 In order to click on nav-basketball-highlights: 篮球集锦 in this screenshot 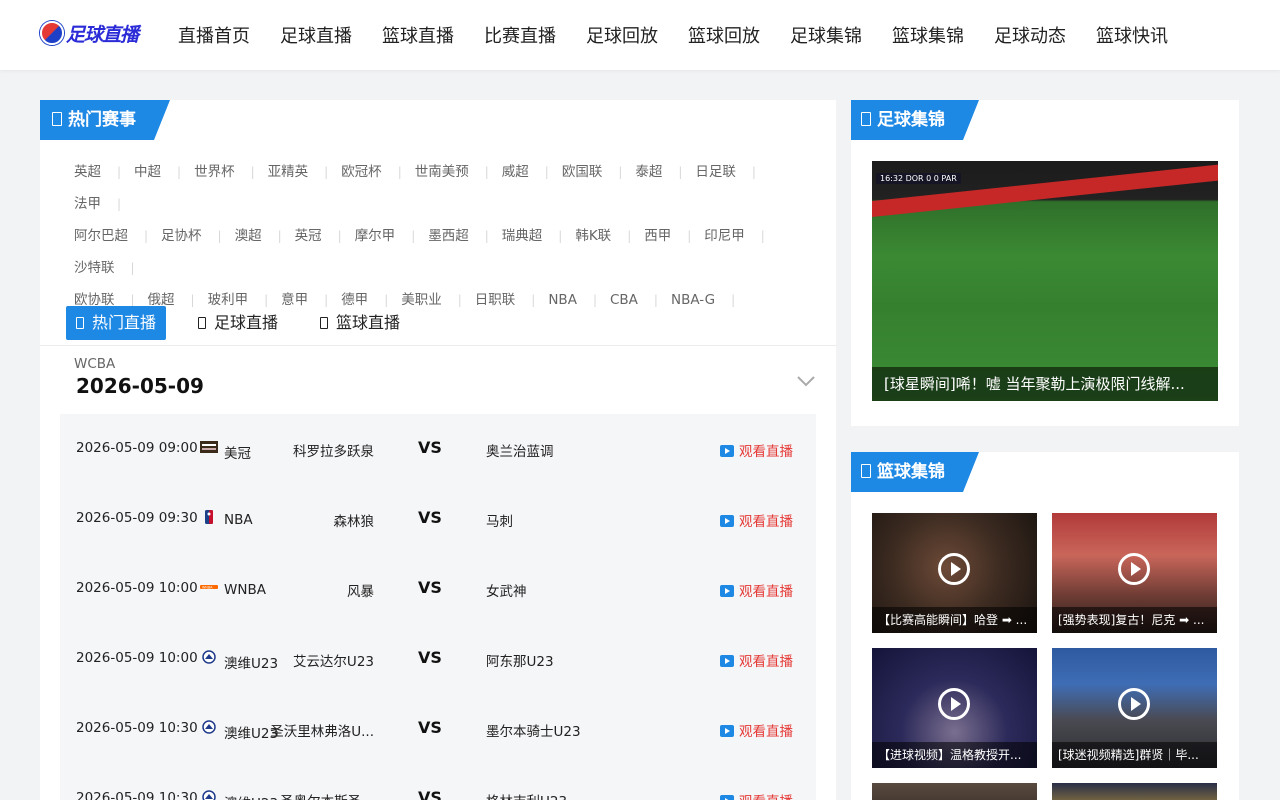, I will do `click(928, 35)`.